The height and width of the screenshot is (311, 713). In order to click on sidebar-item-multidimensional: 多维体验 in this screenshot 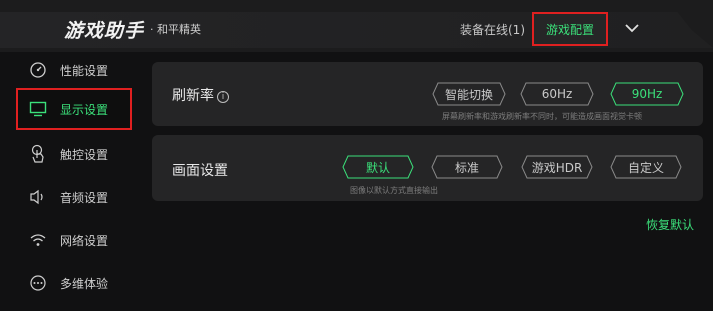, I will do `click(74, 283)`.